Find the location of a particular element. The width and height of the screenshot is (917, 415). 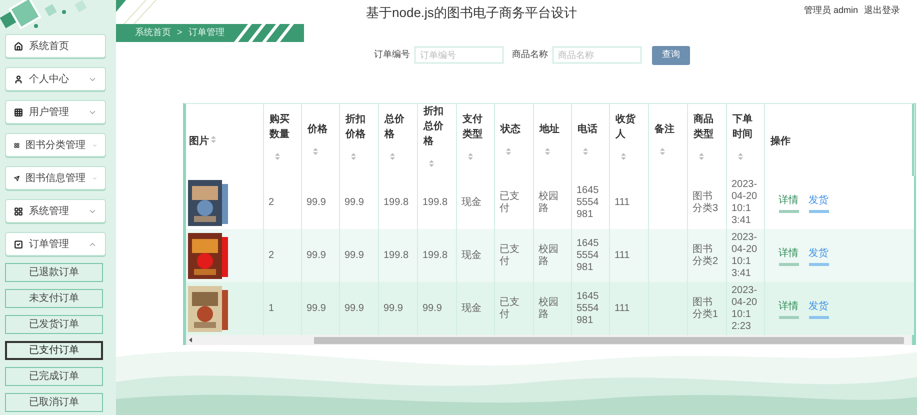

submenu-label: 已退款订单 is located at coordinates (54, 273).